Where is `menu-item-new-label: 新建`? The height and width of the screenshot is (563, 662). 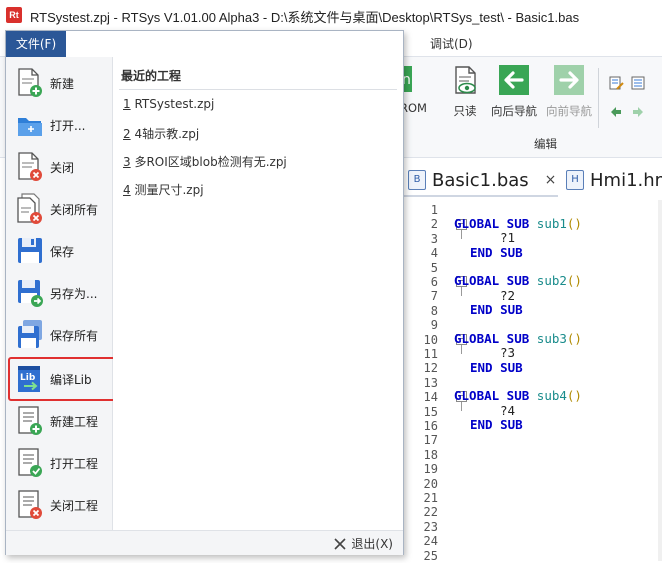
menu-item-new-label: 新建 is located at coordinates (62, 84).